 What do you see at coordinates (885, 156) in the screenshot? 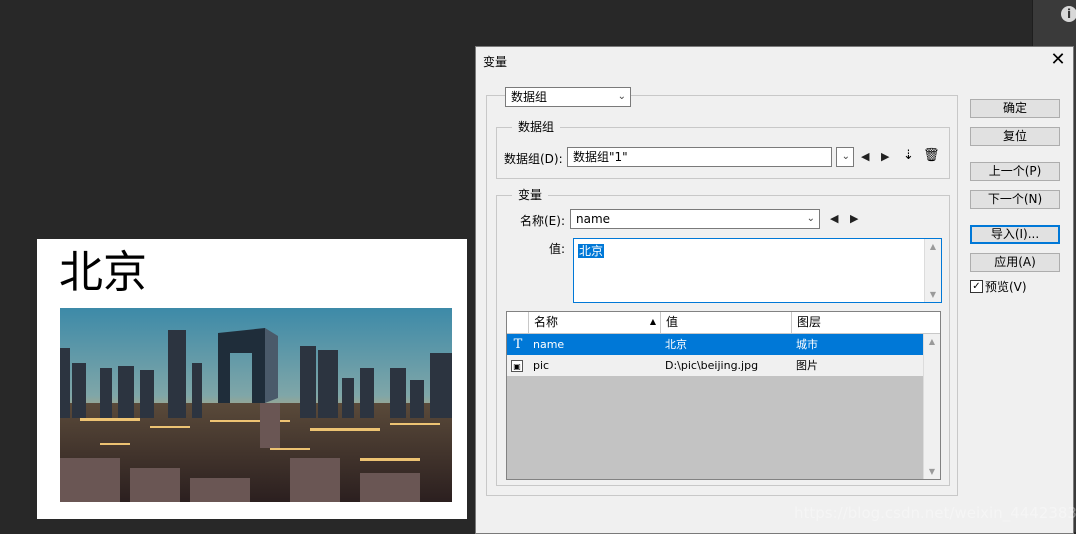
I see `next-dataset-icon: ▶` at bounding box center [885, 156].